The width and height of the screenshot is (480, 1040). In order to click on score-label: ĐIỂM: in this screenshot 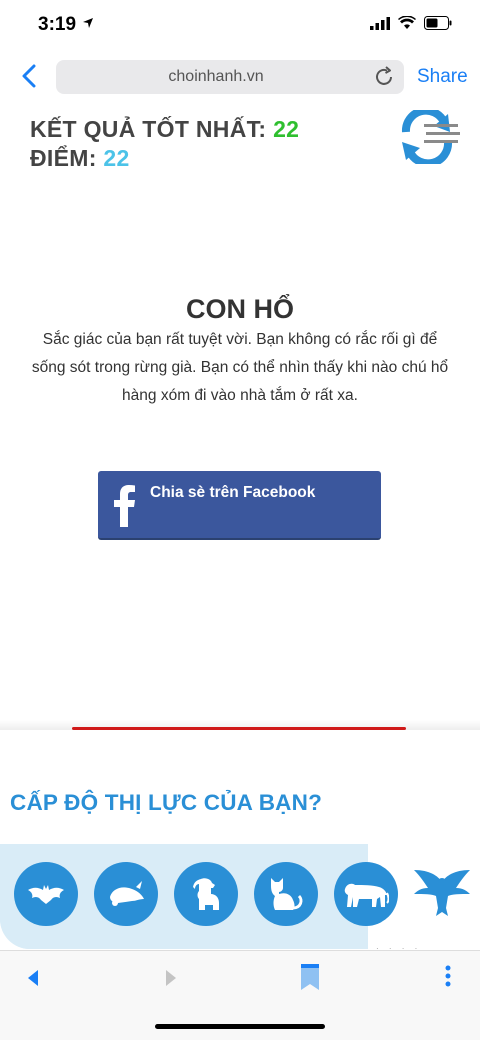, I will do `click(63, 158)`.